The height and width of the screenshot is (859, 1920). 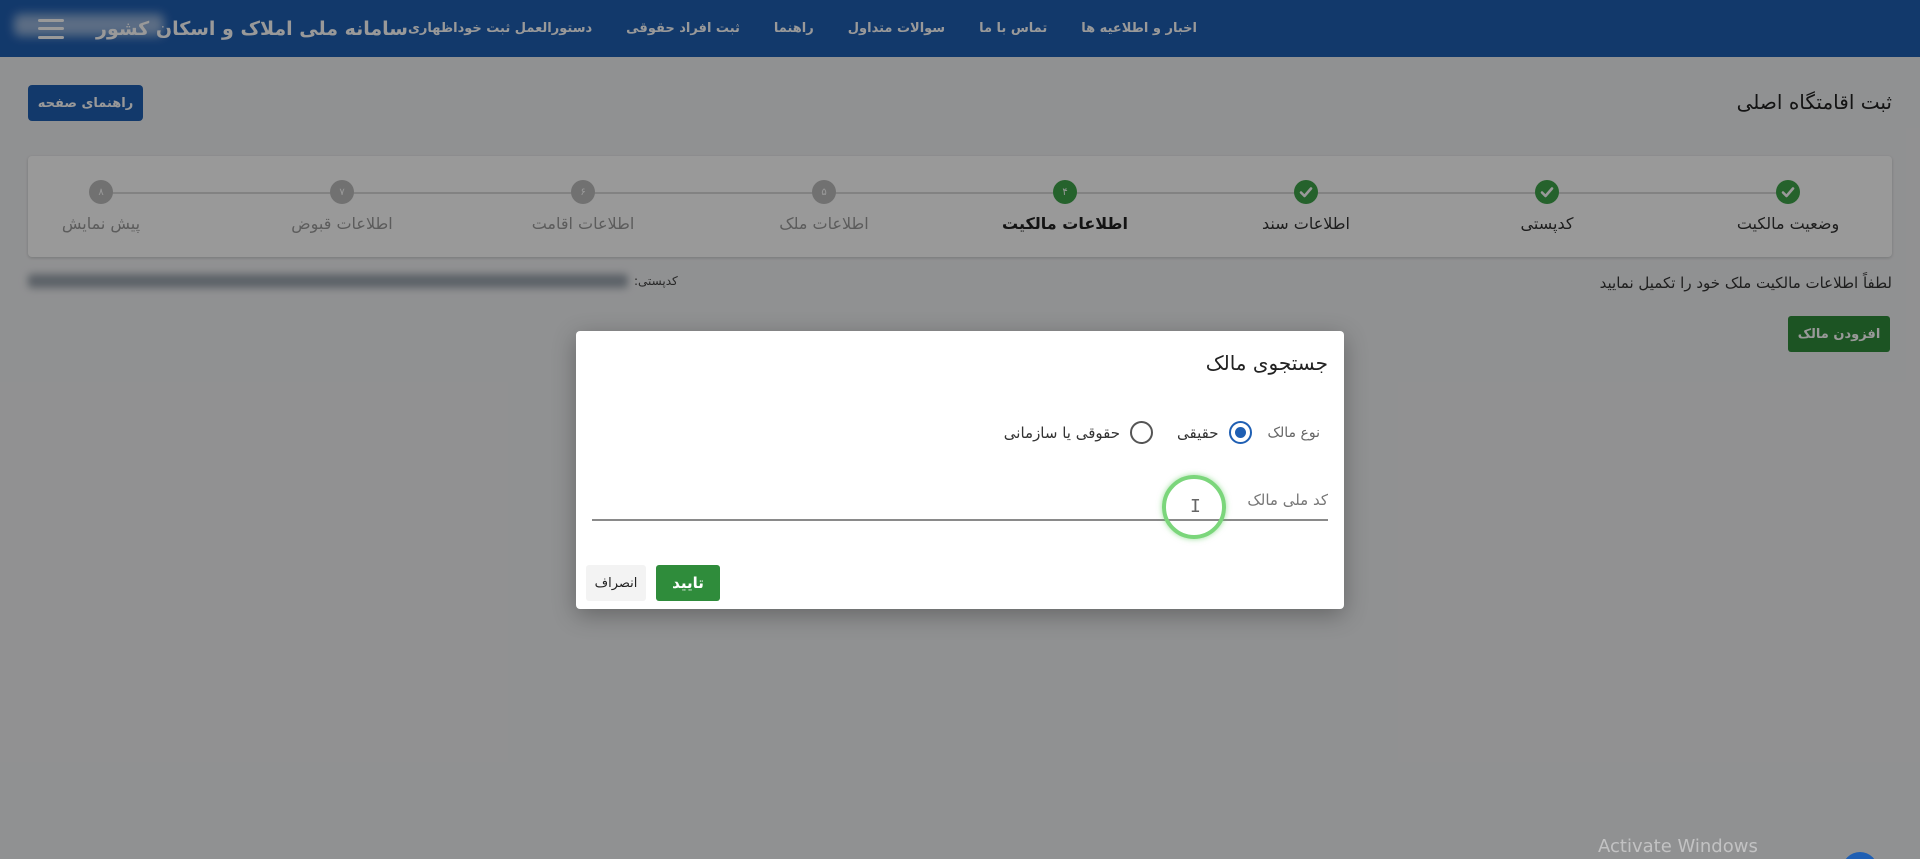 I want to click on radio-natural-person-label: حقیقی, so click(x=1197, y=433).